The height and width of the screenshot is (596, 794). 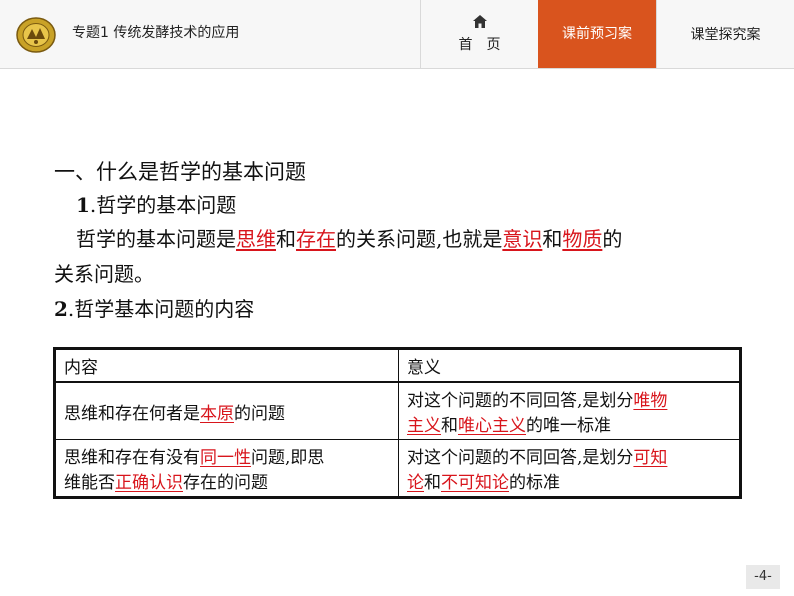 I want to click on subheading-1: 1.哲学的基本问题, so click(x=156, y=203).